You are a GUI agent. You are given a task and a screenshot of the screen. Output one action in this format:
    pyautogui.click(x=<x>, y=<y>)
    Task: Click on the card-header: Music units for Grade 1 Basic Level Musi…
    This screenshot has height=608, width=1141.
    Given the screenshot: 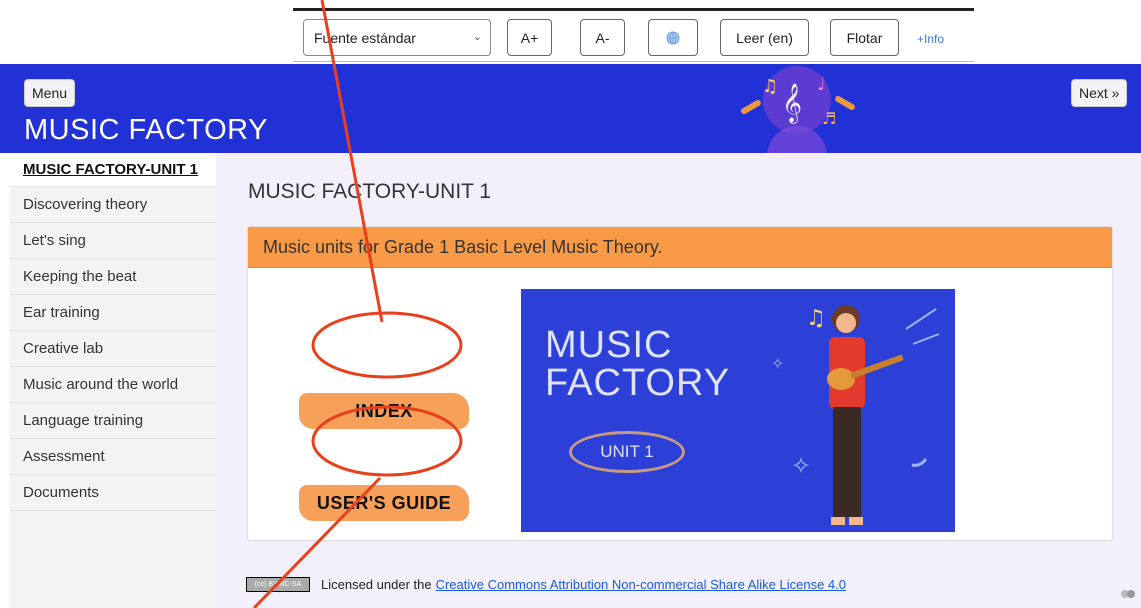 What is the action you would take?
    pyautogui.click(x=680, y=247)
    